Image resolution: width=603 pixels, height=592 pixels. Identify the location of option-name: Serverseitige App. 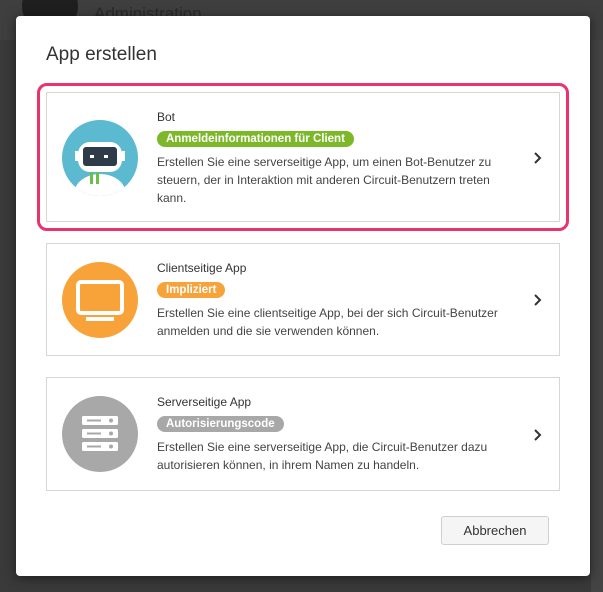
(204, 402).